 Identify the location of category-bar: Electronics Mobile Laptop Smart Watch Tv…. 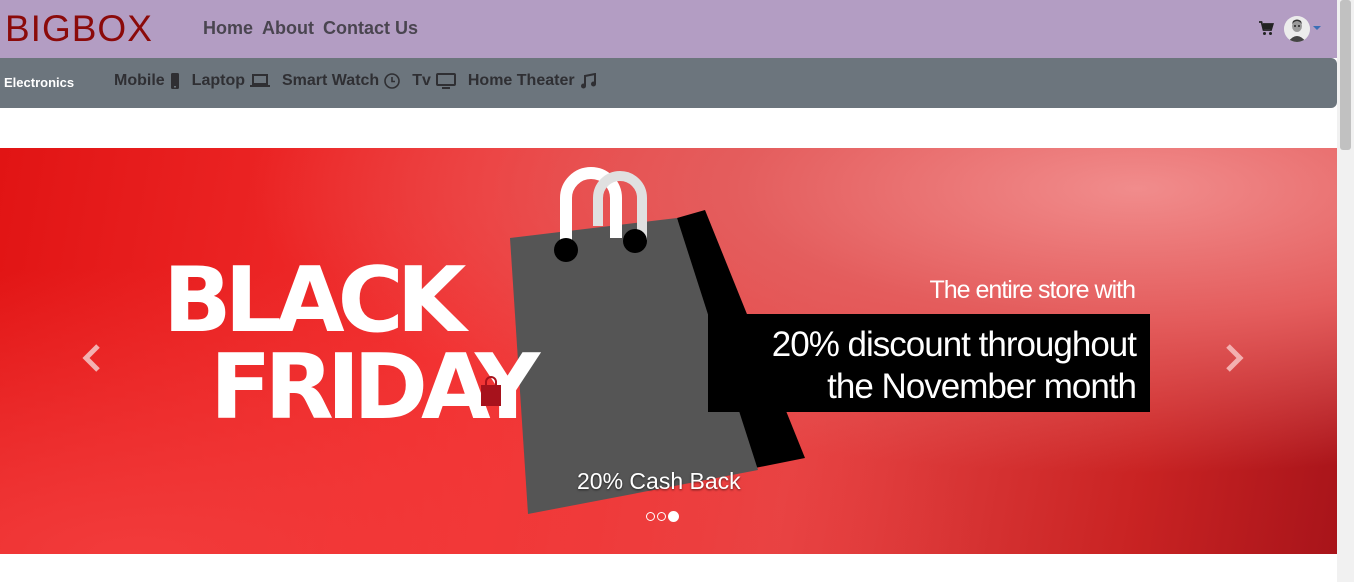
(668, 83).